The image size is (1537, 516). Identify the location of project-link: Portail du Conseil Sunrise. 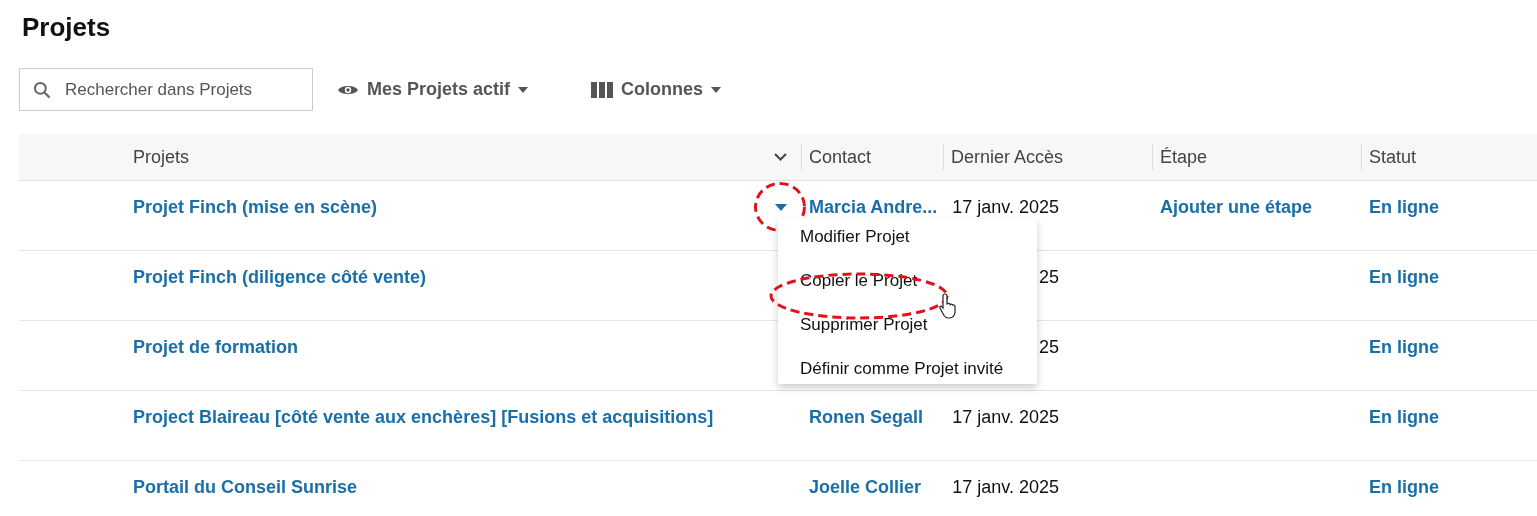
(245, 487).